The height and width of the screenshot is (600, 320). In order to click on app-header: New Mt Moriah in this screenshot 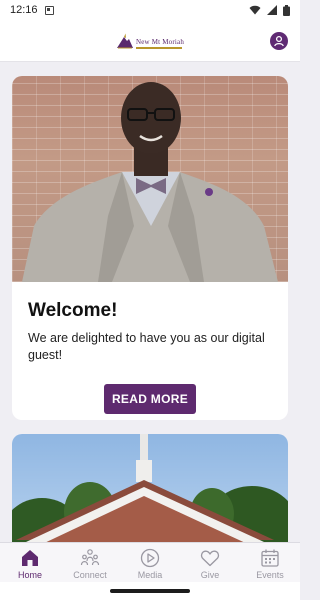, I will do `click(150, 41)`.